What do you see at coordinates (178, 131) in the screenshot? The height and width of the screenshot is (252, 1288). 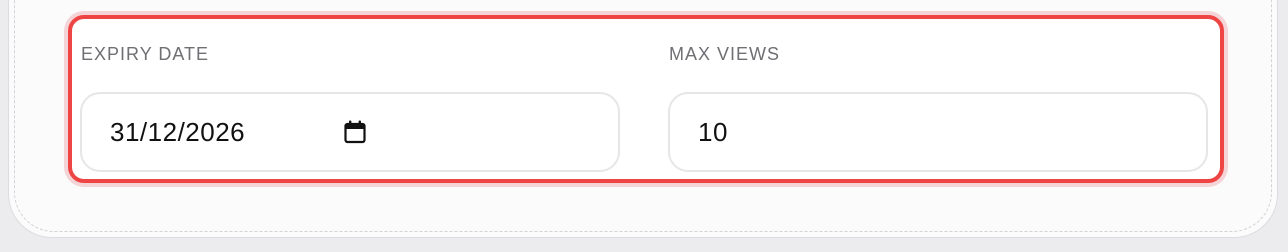 I see `expiry-date-value: 31/12/2026` at bounding box center [178, 131].